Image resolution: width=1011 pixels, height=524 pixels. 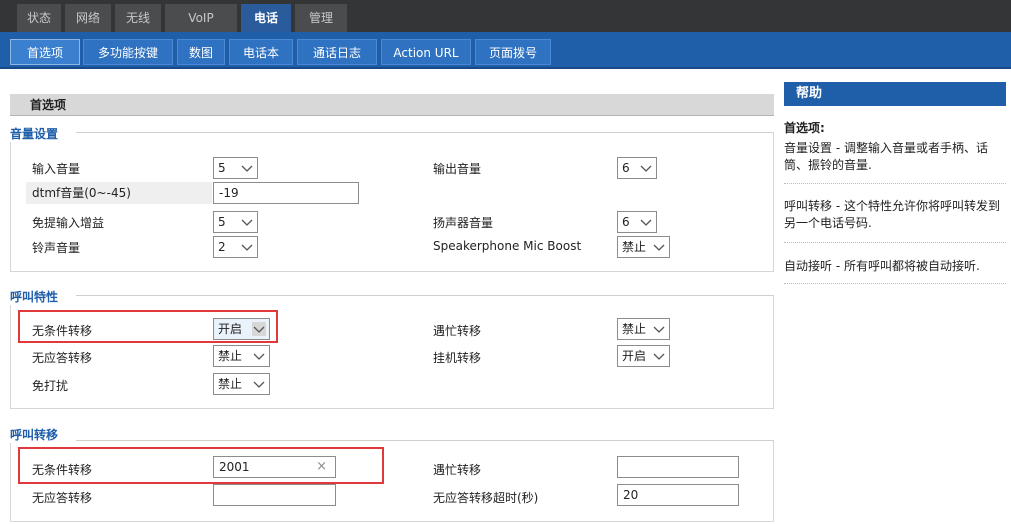 I want to click on no-answer-timeout-value: 20, so click(x=631, y=495).